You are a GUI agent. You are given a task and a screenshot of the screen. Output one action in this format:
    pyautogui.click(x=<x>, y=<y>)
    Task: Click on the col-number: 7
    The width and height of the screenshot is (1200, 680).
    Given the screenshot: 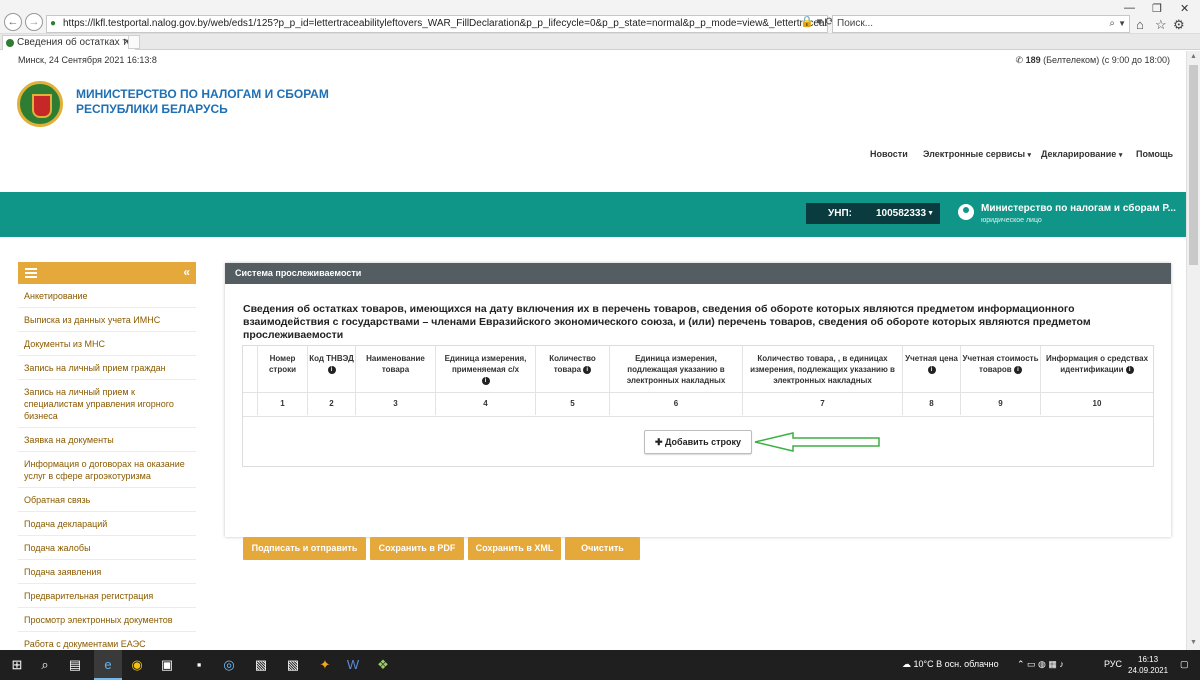 What is the action you would take?
    pyautogui.click(x=823, y=403)
    